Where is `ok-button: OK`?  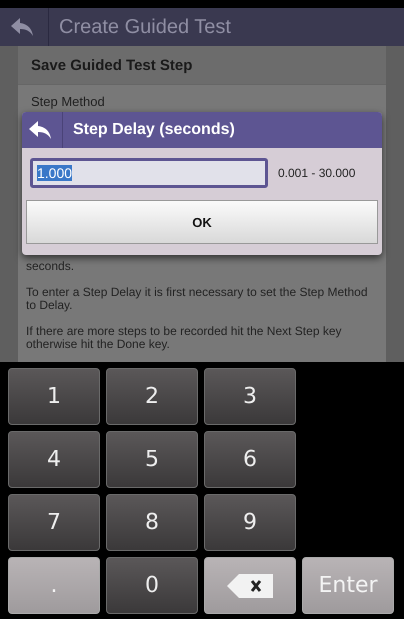
ok-button: OK is located at coordinates (202, 222).